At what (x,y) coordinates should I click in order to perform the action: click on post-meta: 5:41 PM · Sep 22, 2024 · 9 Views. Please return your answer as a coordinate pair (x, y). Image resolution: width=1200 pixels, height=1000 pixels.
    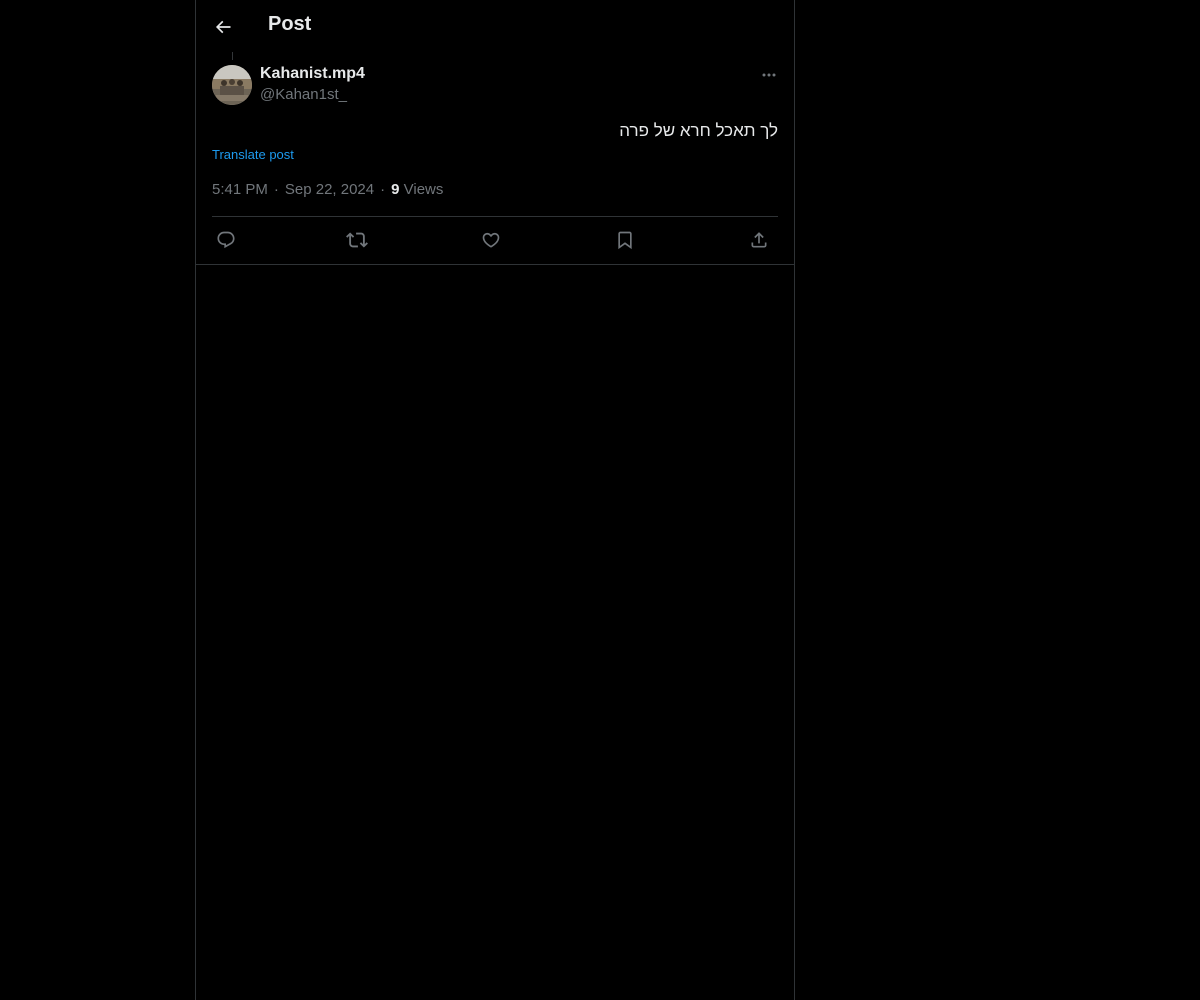
    Looking at the image, I should click on (327, 189).